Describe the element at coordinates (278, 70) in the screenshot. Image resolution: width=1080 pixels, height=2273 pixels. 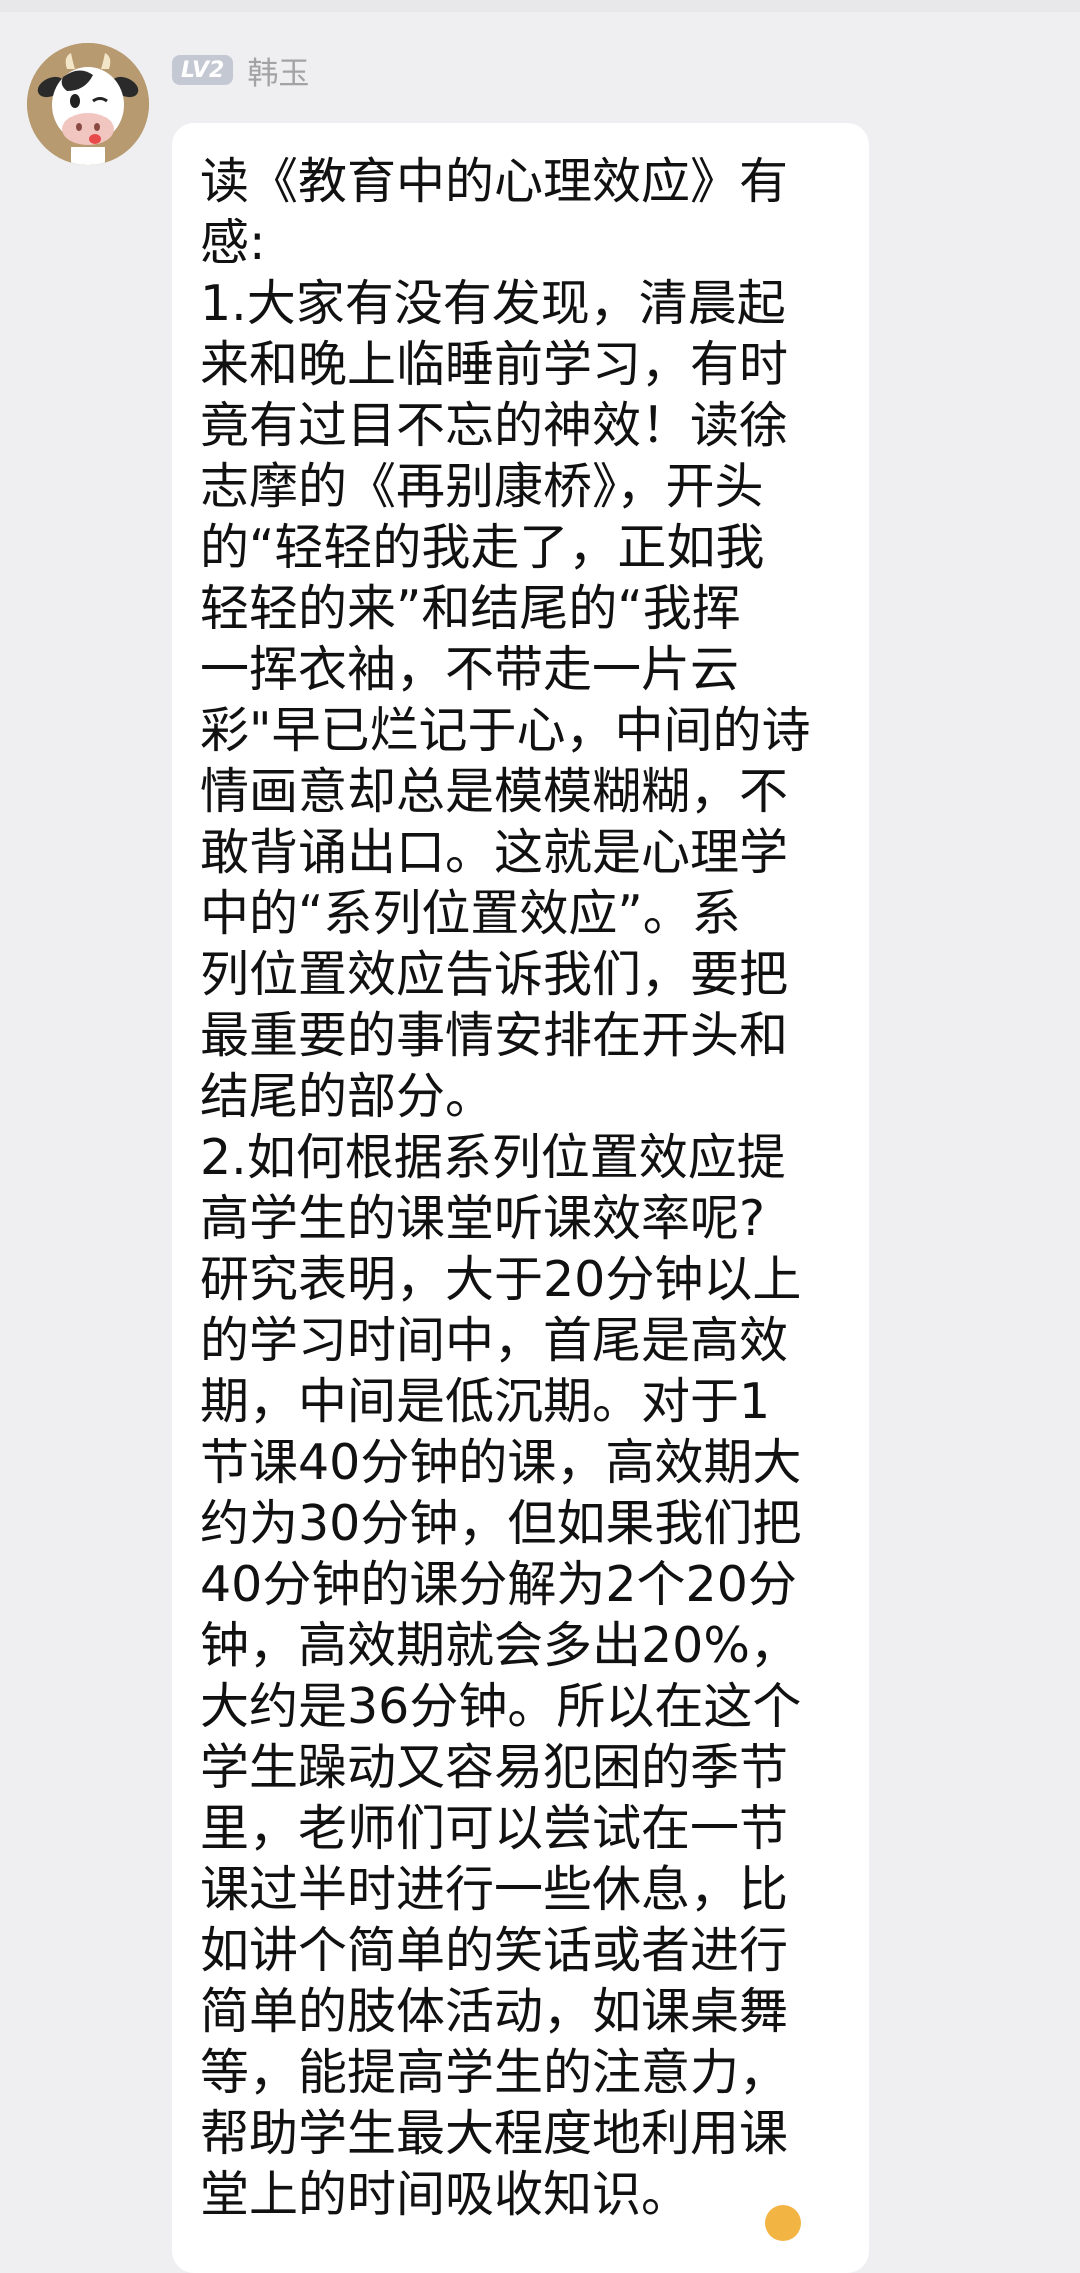
I see `sender-name: 韩玉` at that location.